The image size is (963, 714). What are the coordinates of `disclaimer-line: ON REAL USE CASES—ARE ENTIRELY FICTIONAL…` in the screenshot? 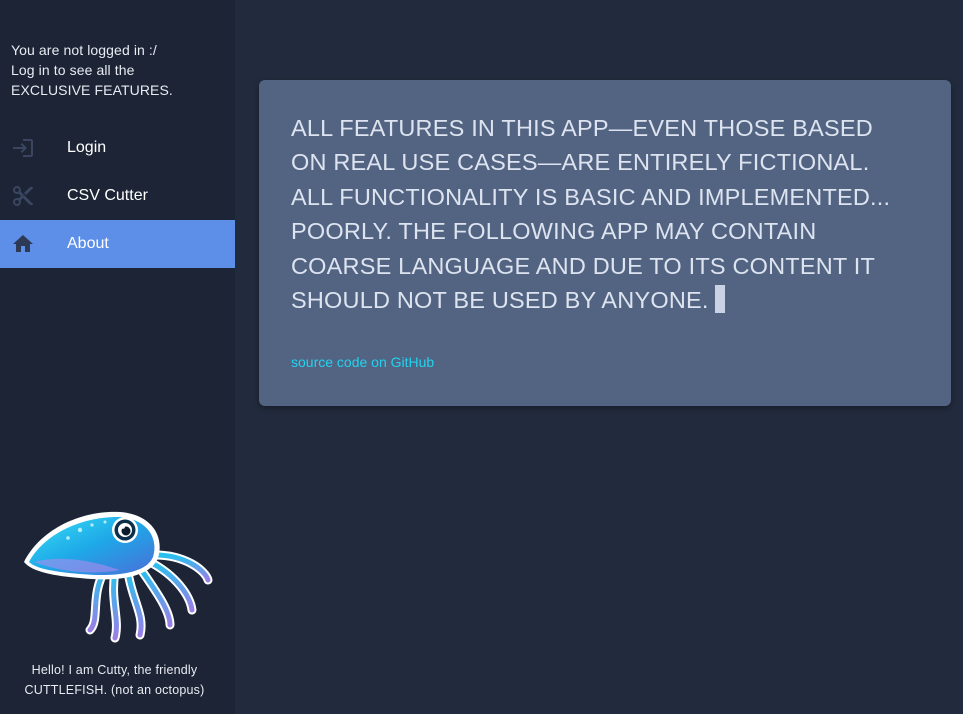 It's located at (580, 162).